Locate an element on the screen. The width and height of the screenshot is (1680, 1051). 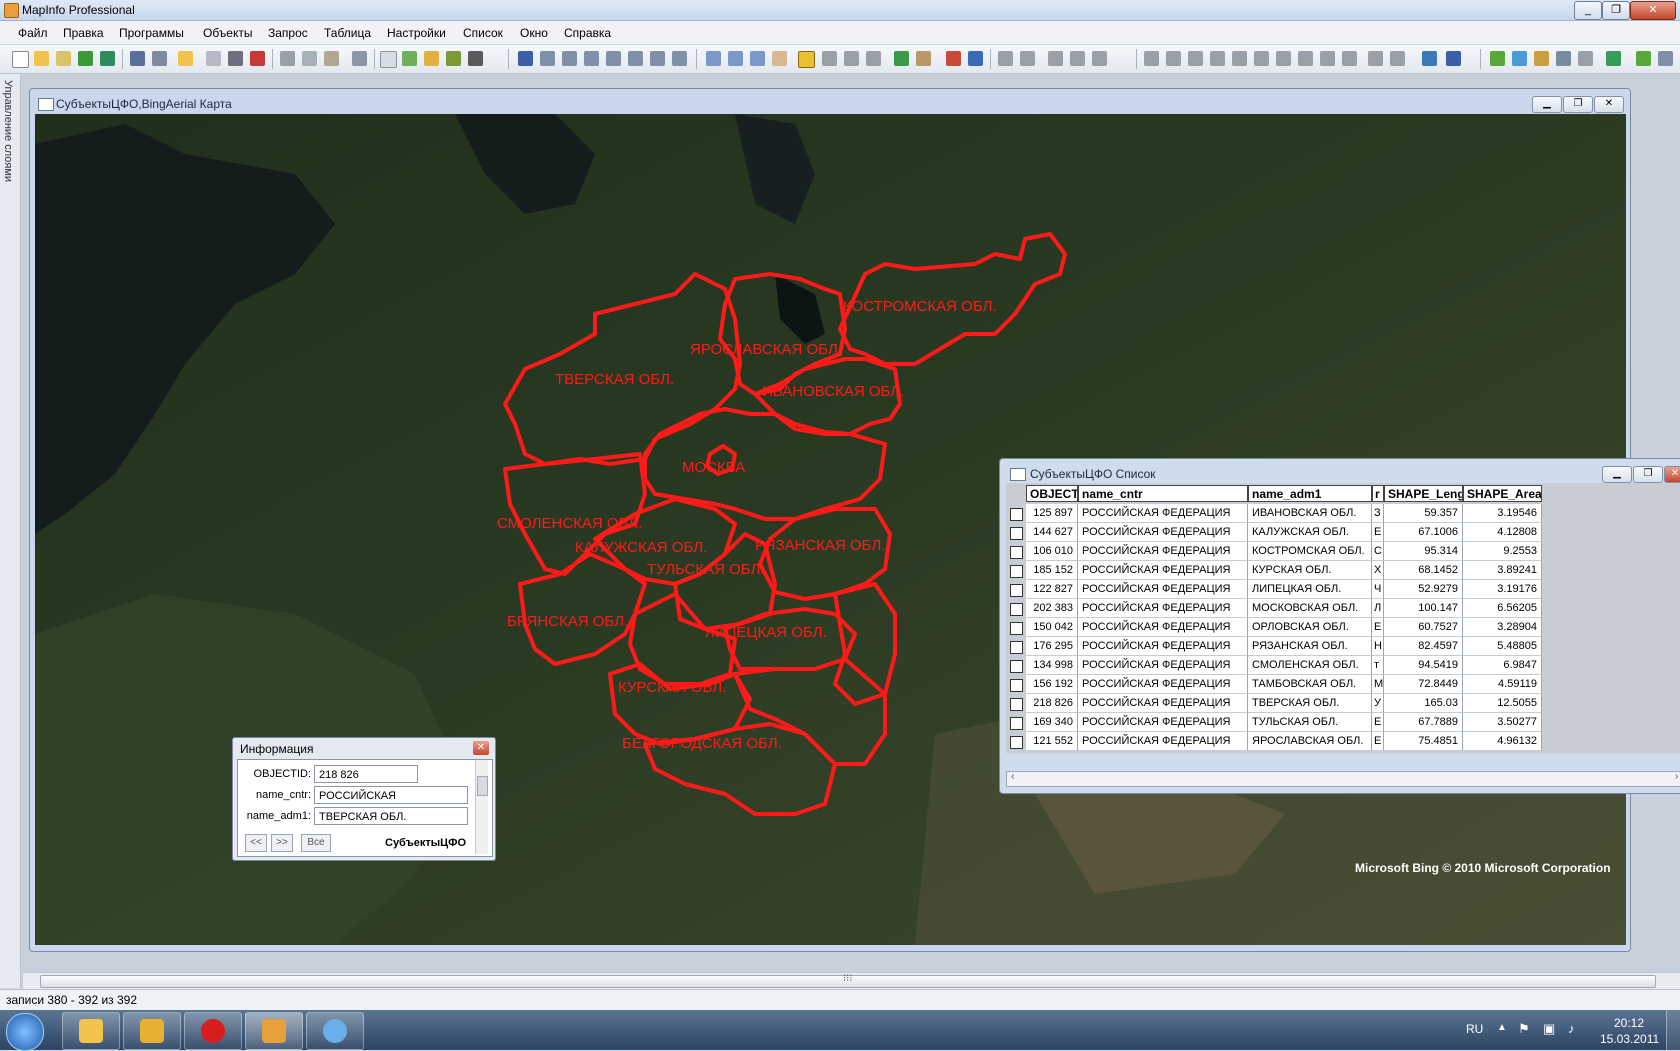
map-minimize-button: ▁ is located at coordinates (1547, 104).